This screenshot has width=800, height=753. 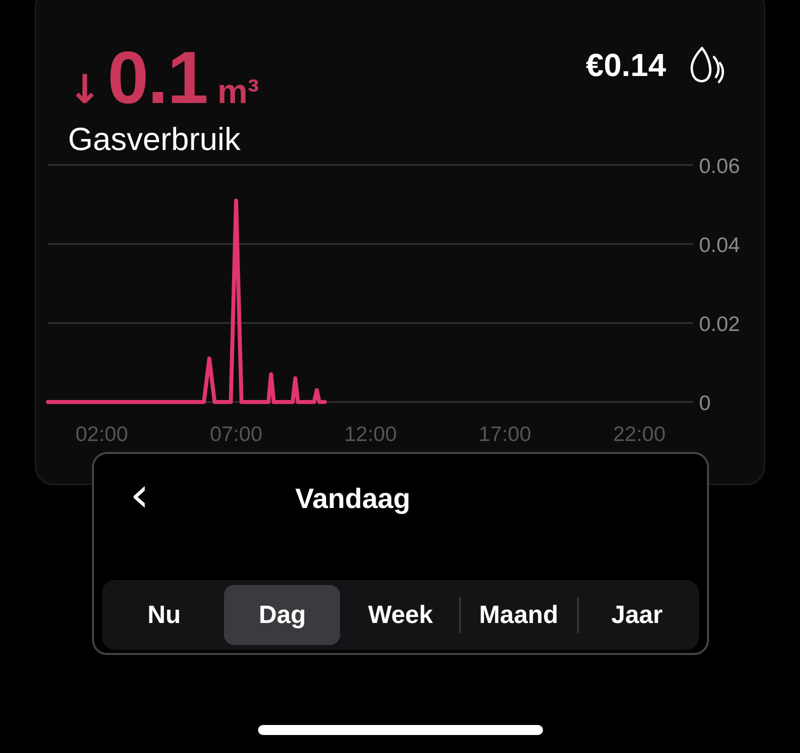 I want to click on period-tab: Week, so click(x=400, y=615).